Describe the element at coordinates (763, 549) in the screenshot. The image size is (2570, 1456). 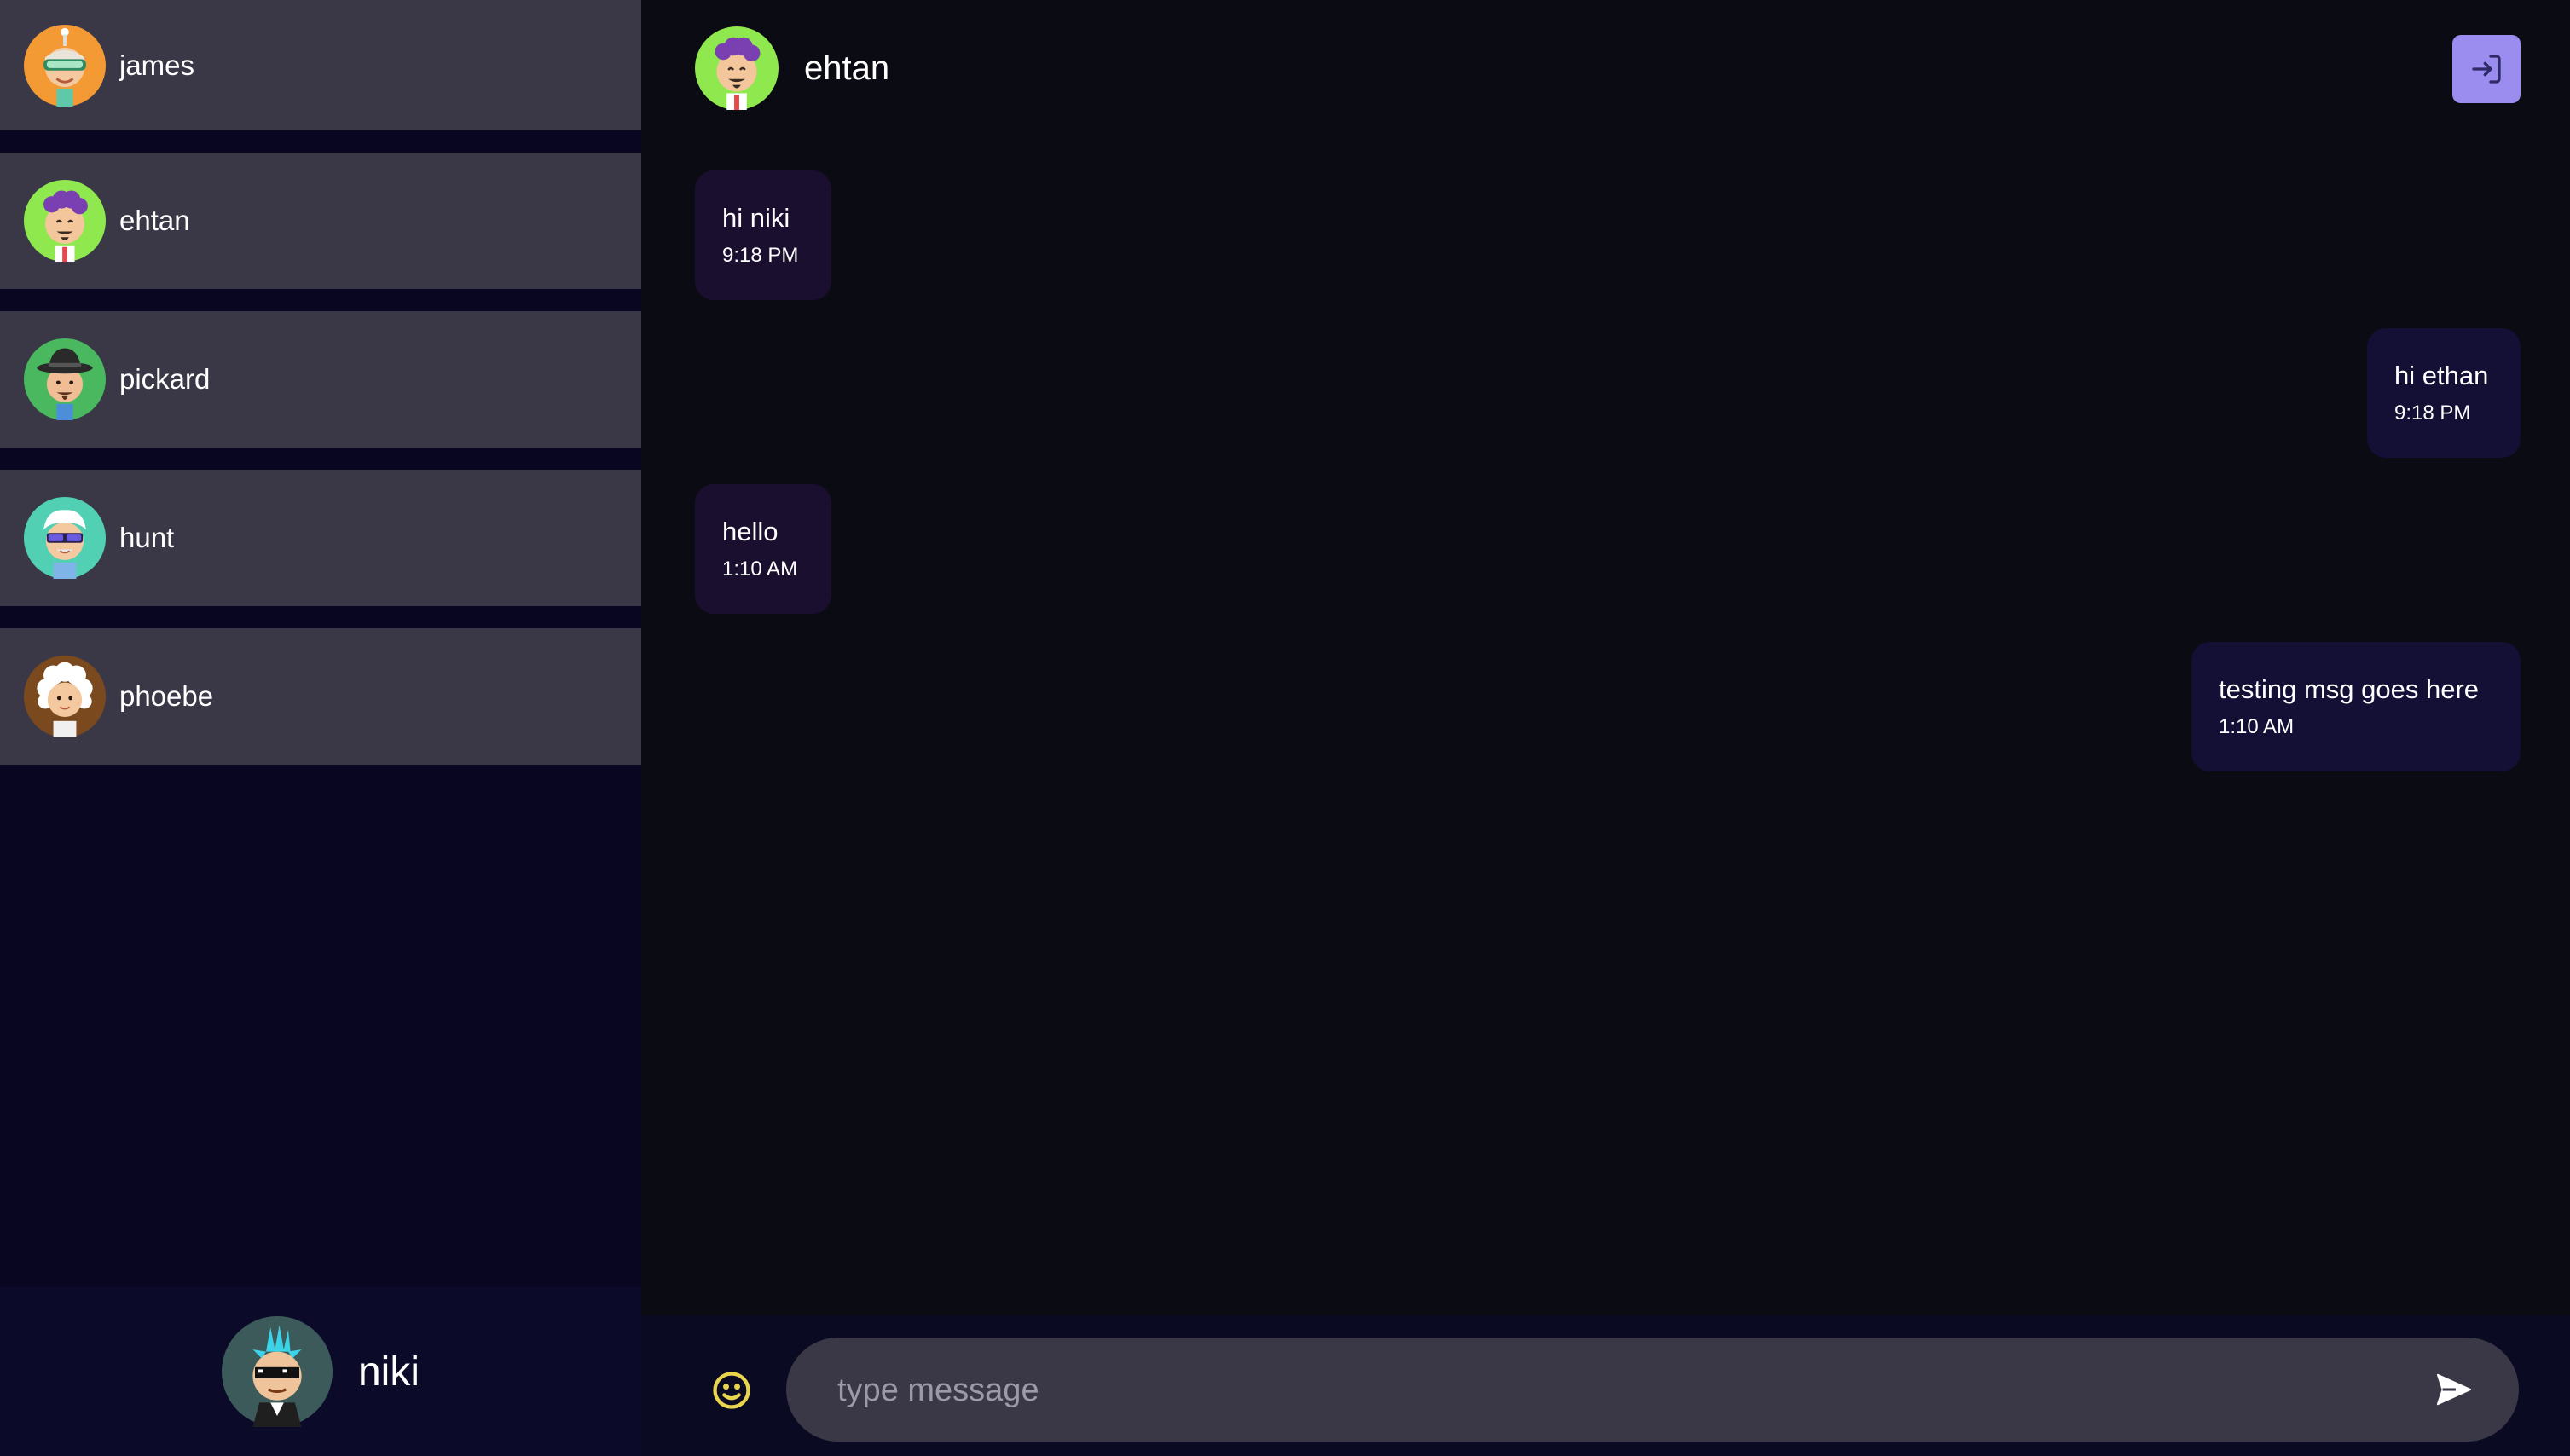
I see `message-incoming: hello 1:10 AM` at that location.